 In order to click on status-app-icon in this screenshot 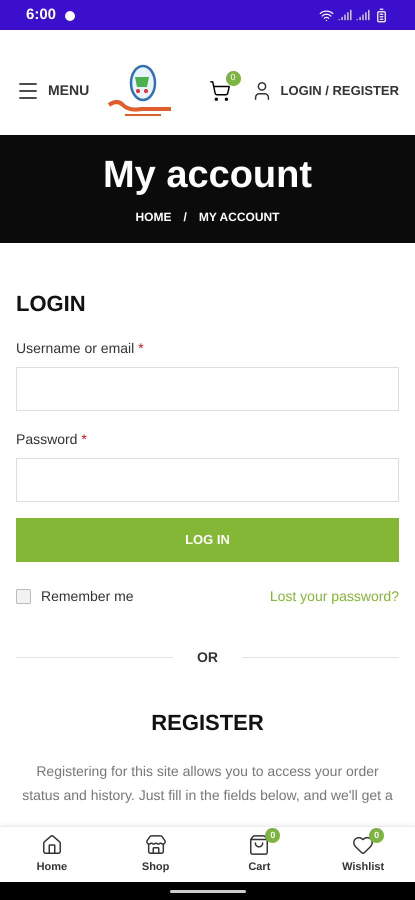, I will do `click(70, 15)`.